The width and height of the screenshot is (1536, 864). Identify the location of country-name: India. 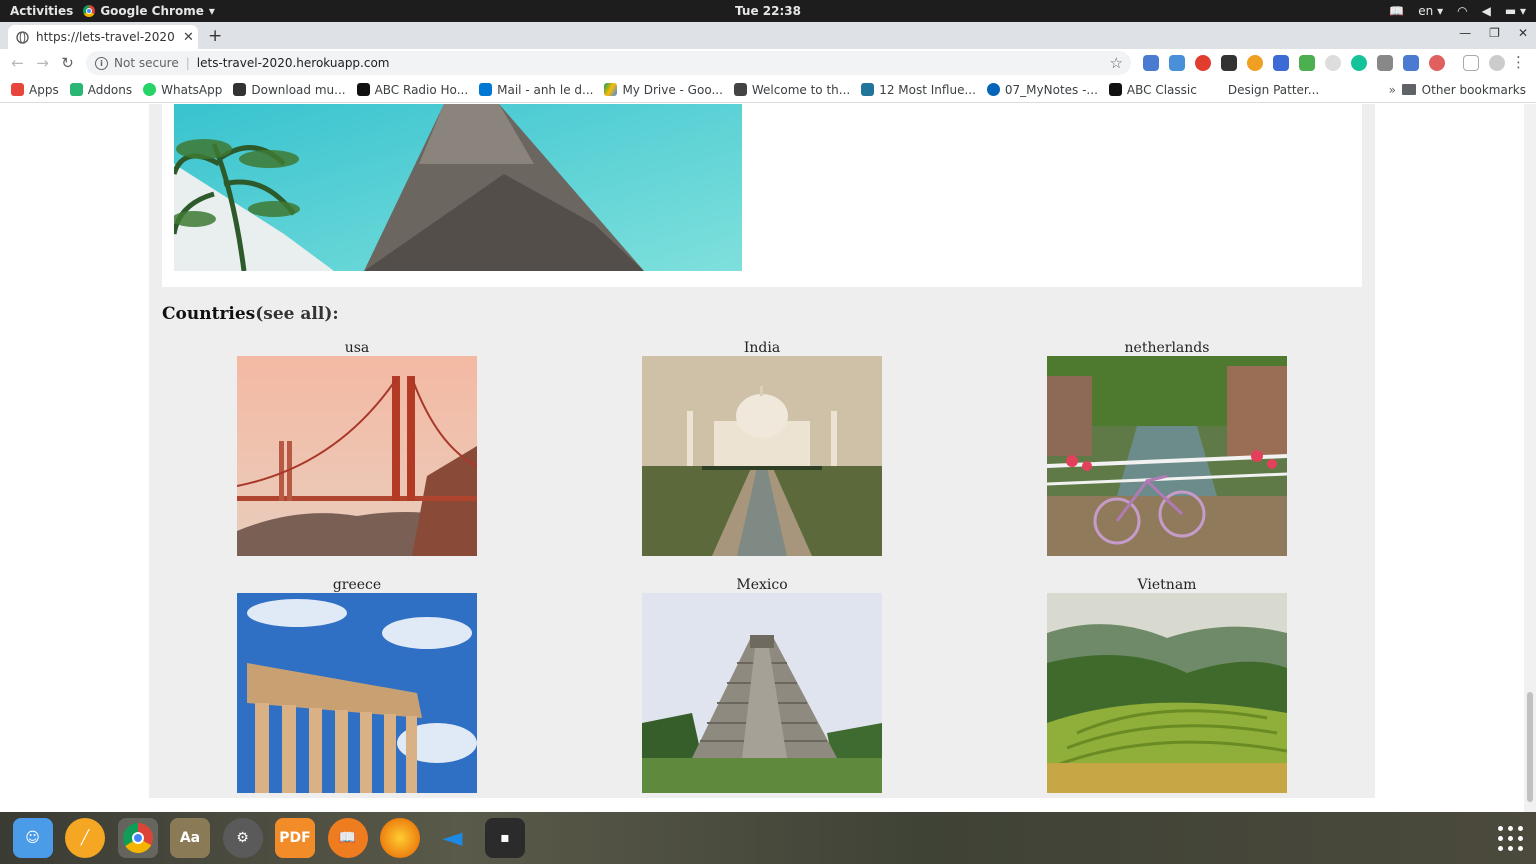
(762, 348).